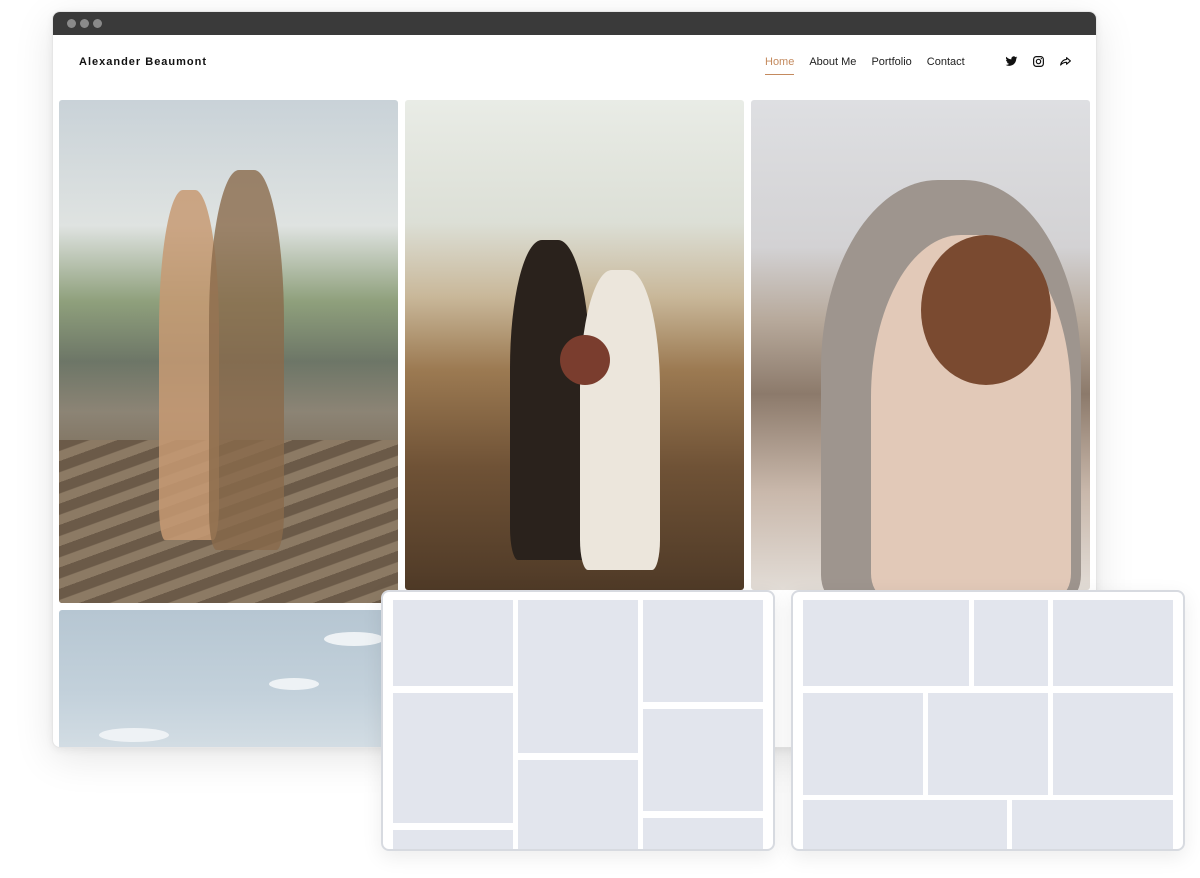  What do you see at coordinates (84, 23) in the screenshot?
I see `window-minimize-dot` at bounding box center [84, 23].